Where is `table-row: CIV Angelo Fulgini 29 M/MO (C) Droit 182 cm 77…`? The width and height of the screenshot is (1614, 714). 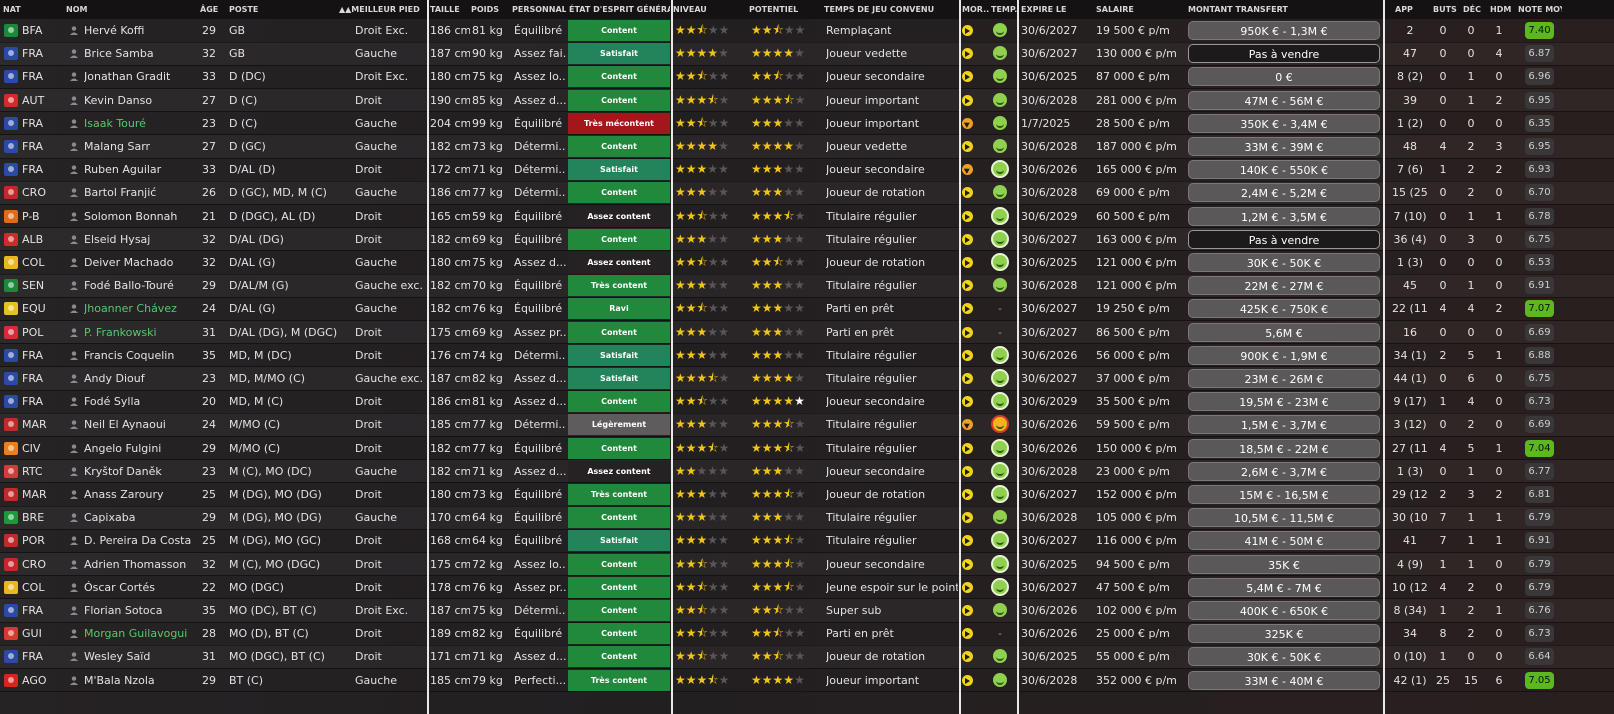 table-row: CIV Angelo Fulgini 29 M/MO (C) Droit 182 cm 77… is located at coordinates (807, 449).